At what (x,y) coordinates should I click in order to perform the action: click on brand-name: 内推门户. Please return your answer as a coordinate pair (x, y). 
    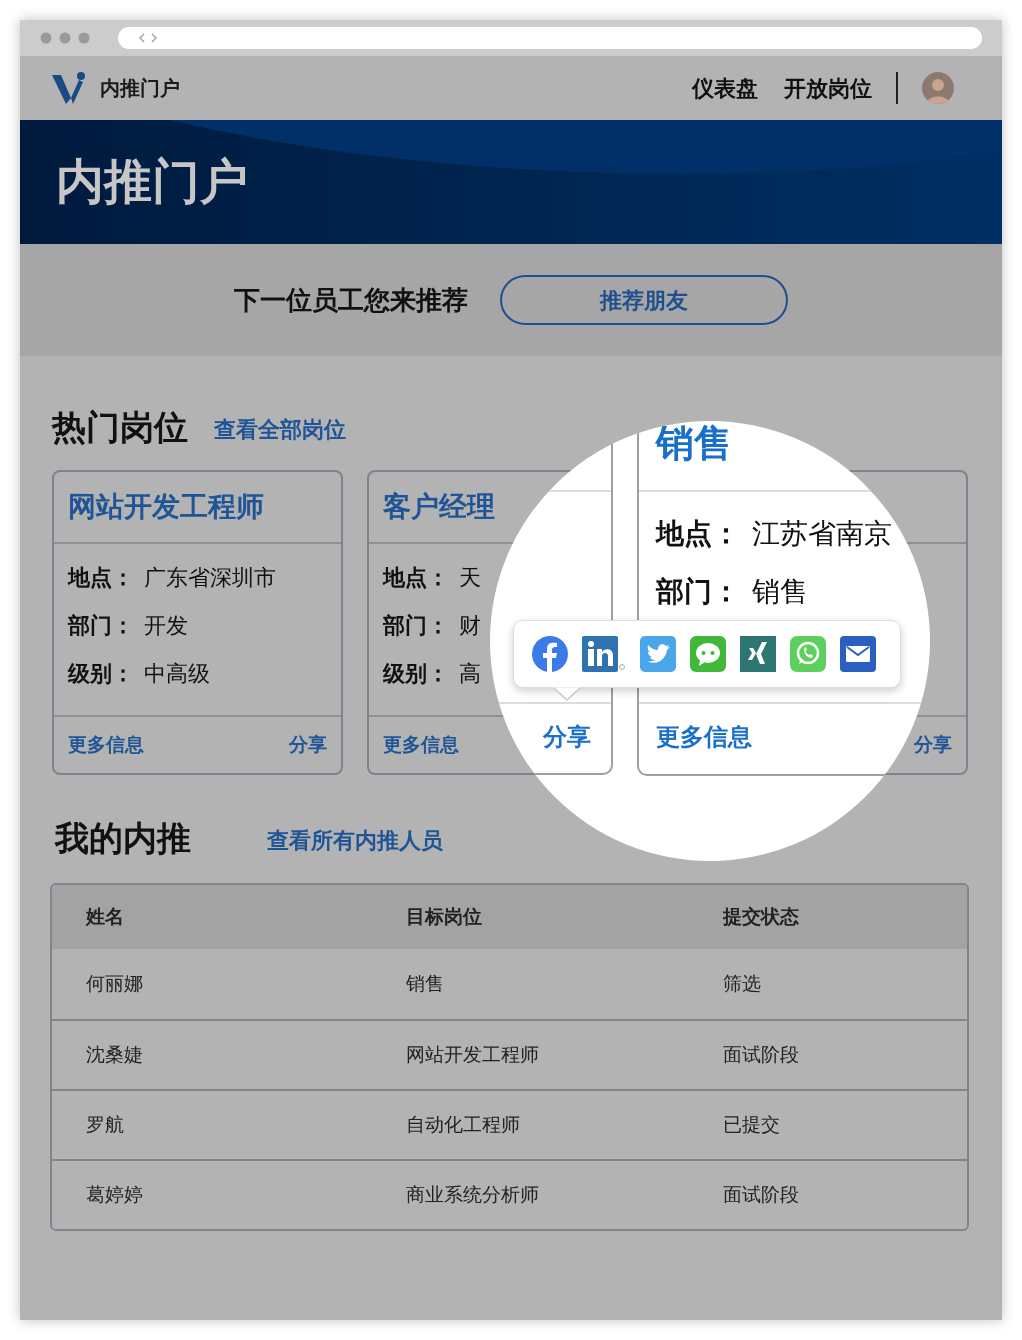
    Looking at the image, I should click on (140, 88).